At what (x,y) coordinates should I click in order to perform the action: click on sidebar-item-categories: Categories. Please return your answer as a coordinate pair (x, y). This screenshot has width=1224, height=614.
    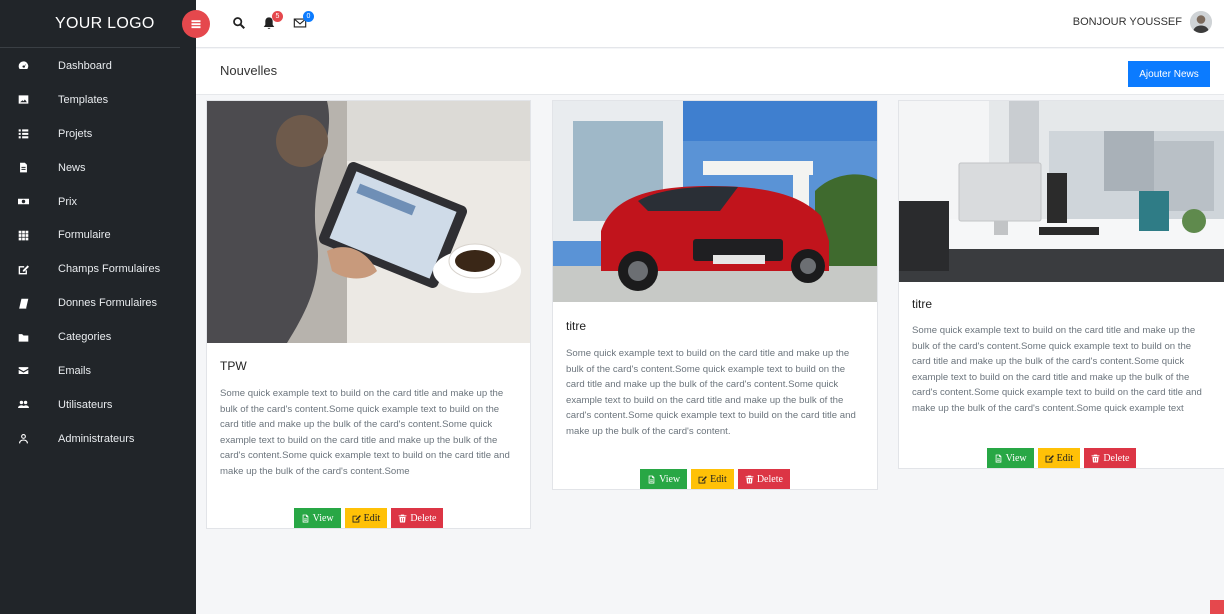
    Looking at the image, I should click on (98, 337).